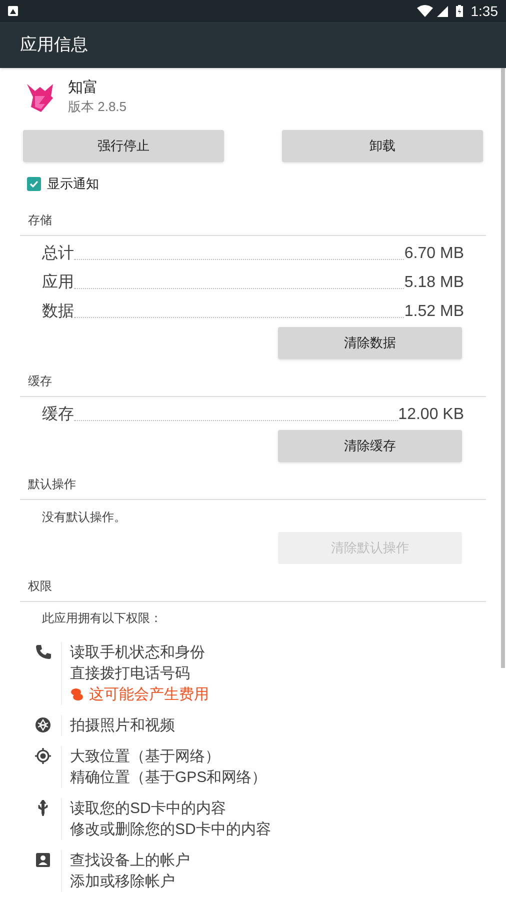 This screenshot has height=900, width=506. Describe the element at coordinates (484, 11) in the screenshot. I see `status-time: 1:35` at that location.